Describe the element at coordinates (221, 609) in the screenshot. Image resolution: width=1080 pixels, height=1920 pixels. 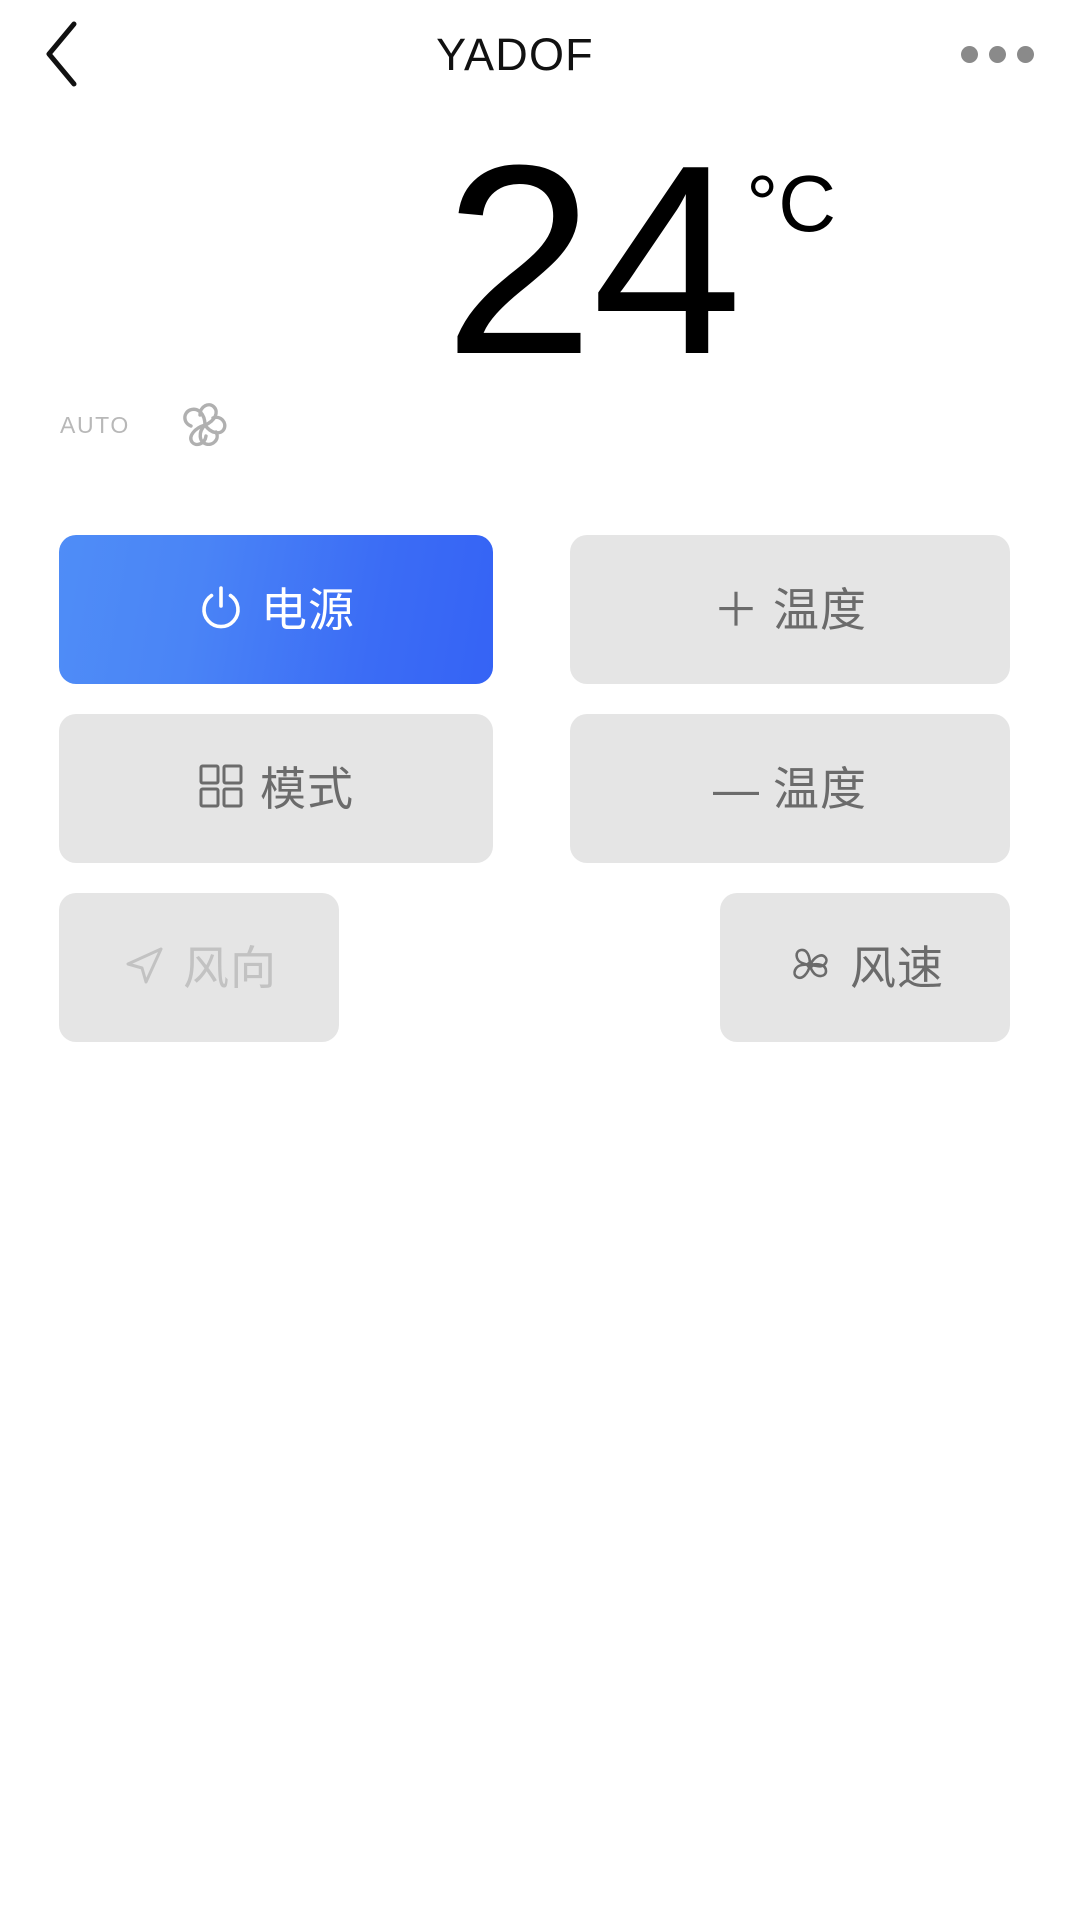
I see `power-icon` at that location.